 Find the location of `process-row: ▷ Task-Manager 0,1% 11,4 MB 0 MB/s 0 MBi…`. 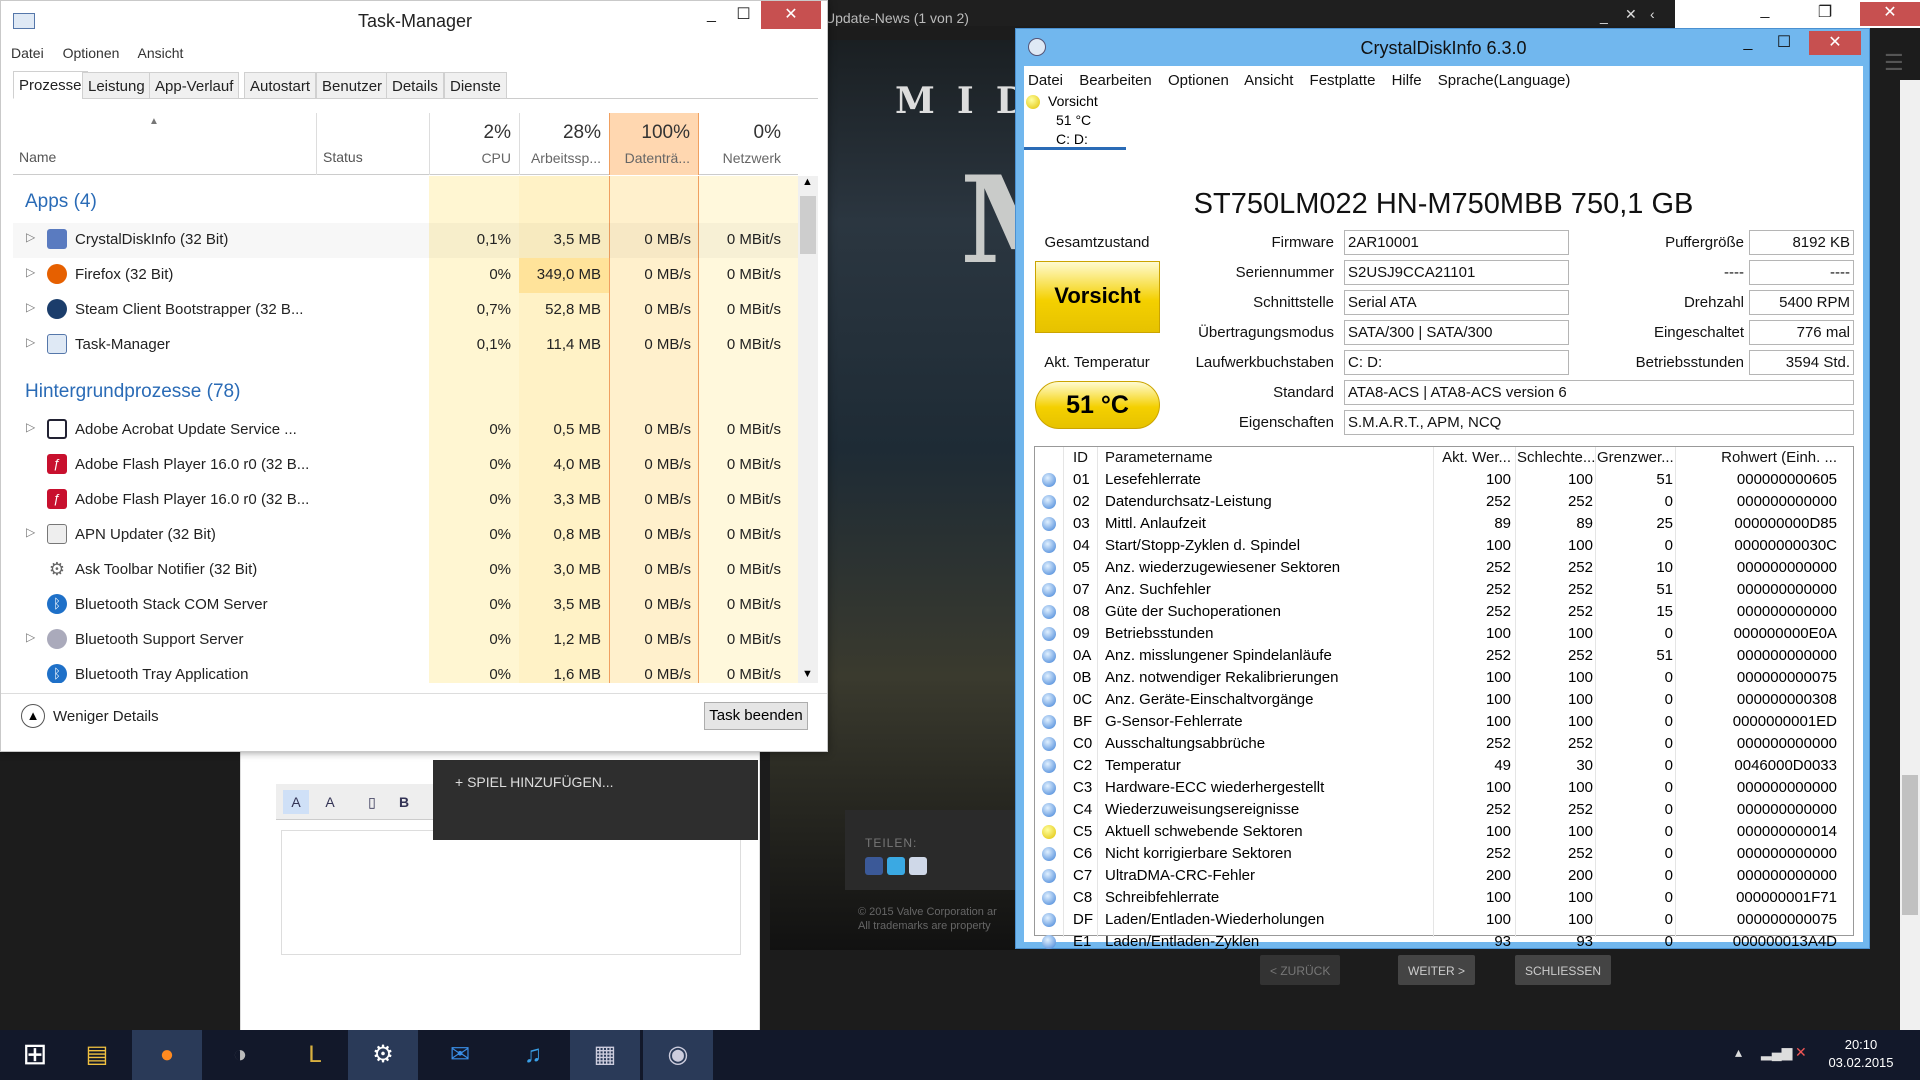

process-row: ▷ Task-Manager 0,1% 11,4 MB 0 MB/s 0 MBi… is located at coordinates (405, 345).